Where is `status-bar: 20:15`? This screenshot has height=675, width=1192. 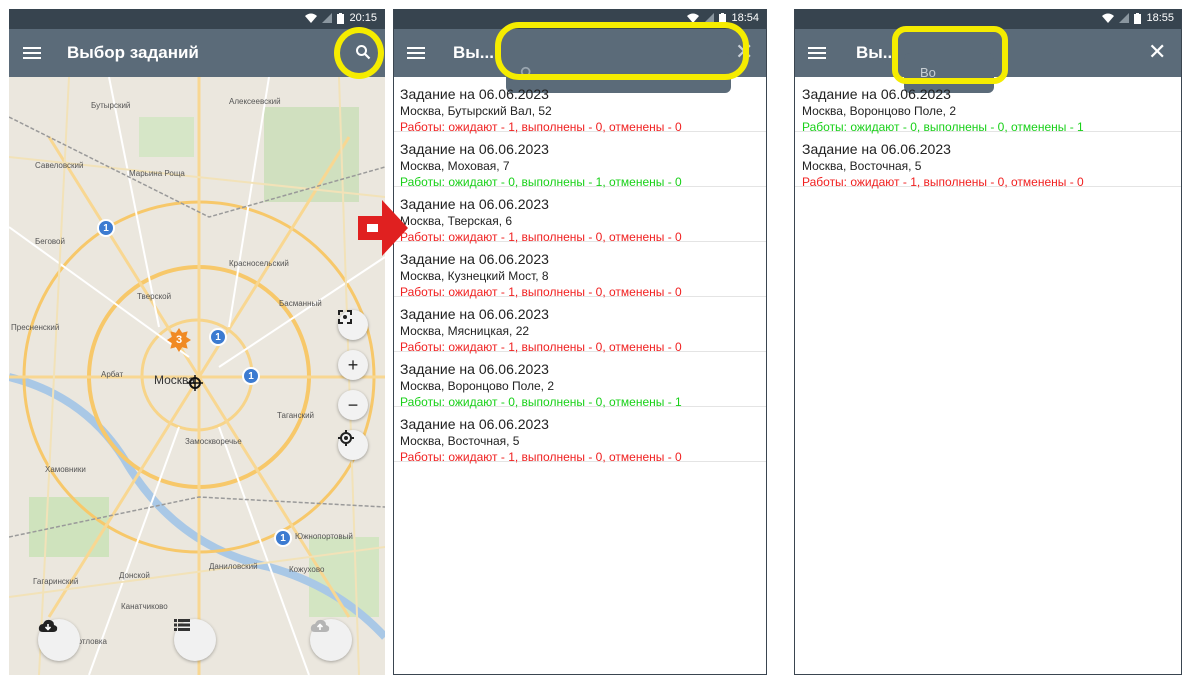
status-bar: 20:15 is located at coordinates (197, 19).